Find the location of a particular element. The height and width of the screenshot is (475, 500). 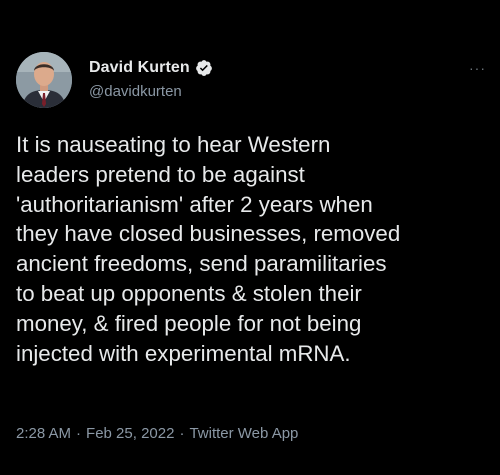

more-options-icon: ··· is located at coordinates (477, 68).